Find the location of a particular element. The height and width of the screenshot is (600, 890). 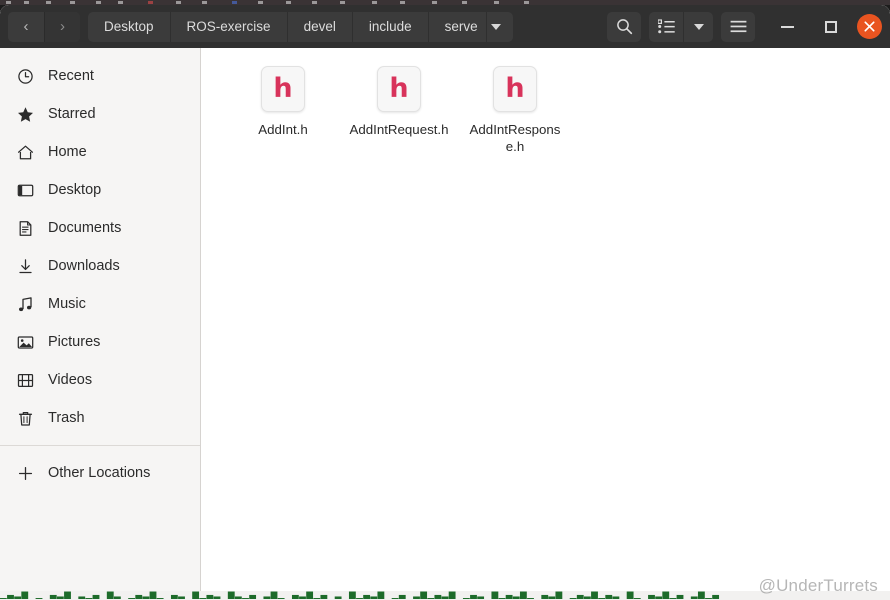

search-icon is located at coordinates (624, 27).